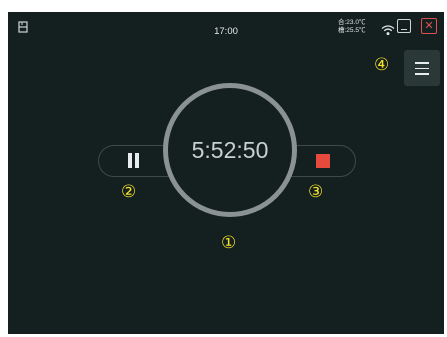  What do you see at coordinates (382, 64) in the screenshot?
I see `annotation-4: ④` at bounding box center [382, 64].